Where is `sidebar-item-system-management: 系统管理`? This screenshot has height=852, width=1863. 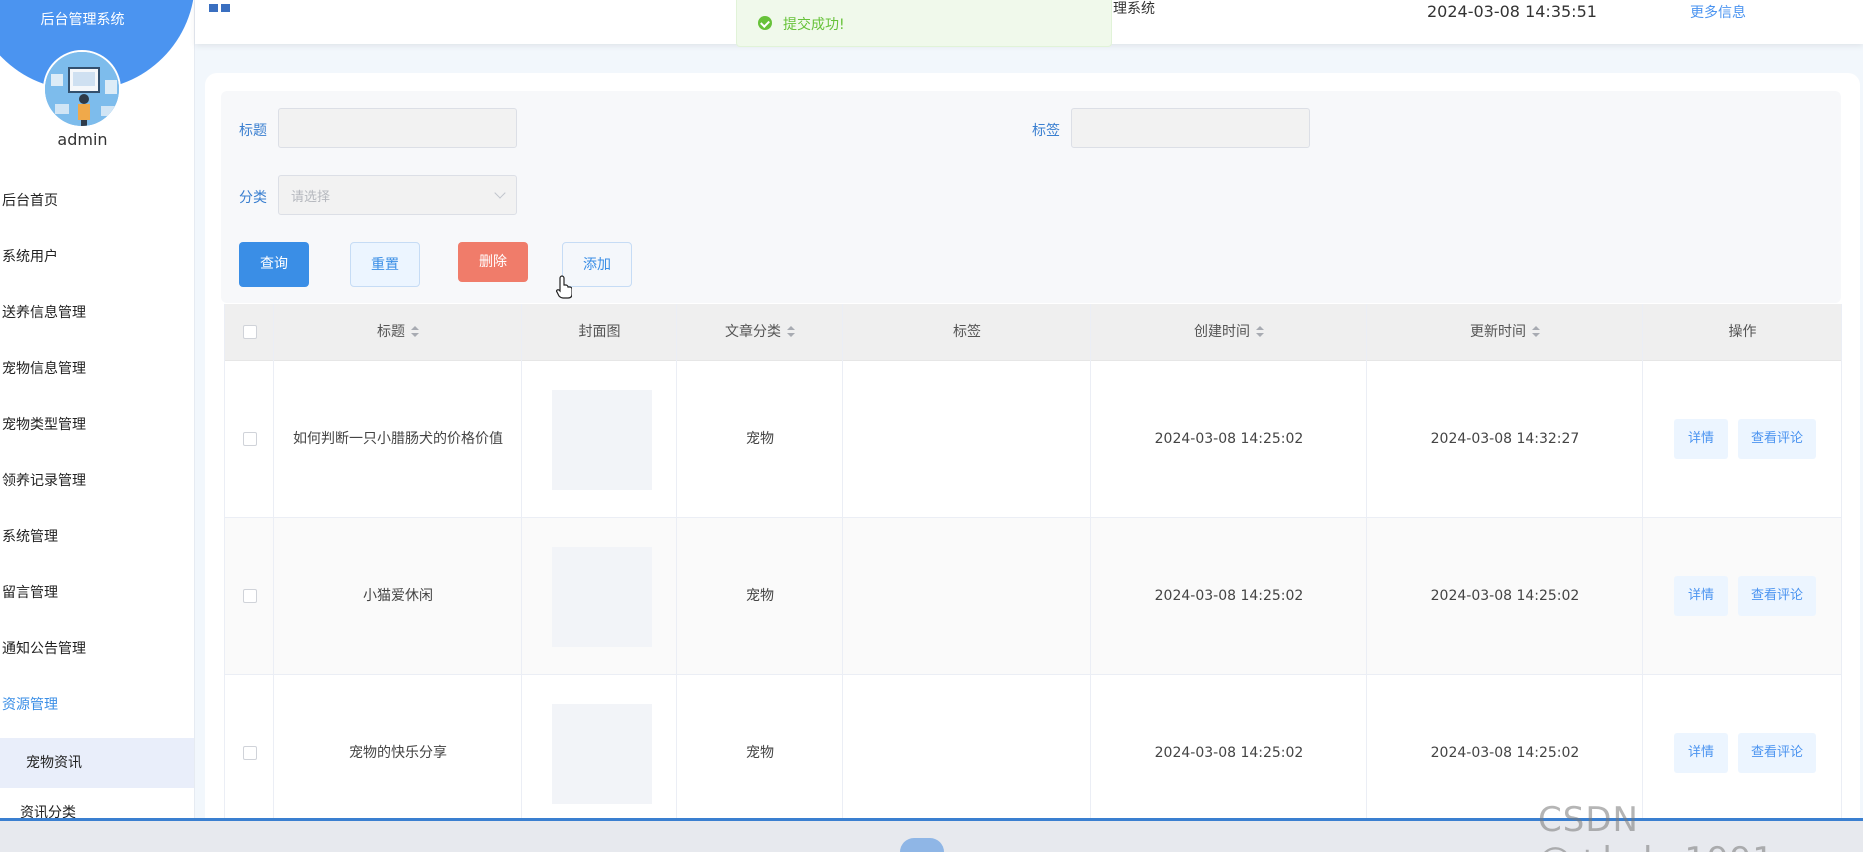 sidebar-item-system-management: 系统管理 is located at coordinates (97, 542).